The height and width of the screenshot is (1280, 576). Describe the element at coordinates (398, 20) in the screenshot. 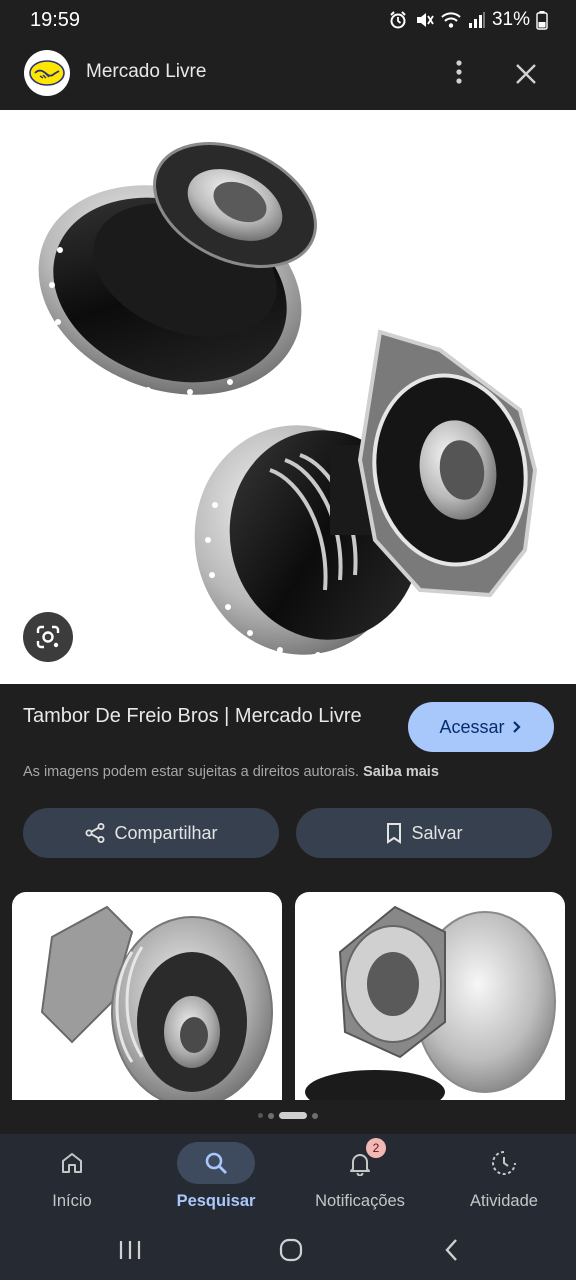

I see `alarm-icon` at that location.